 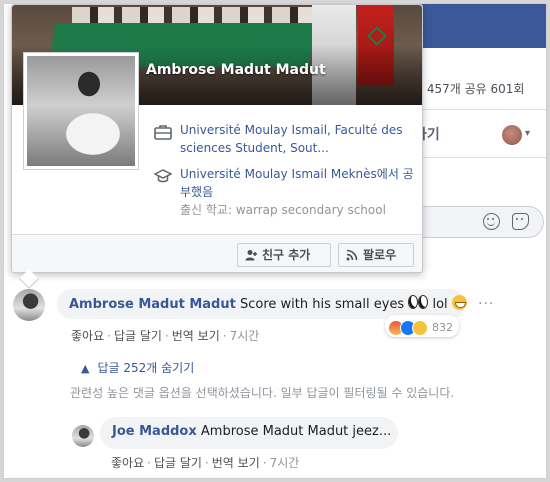 What do you see at coordinates (440, 304) in the screenshot?
I see `comment-text-tail: lol` at bounding box center [440, 304].